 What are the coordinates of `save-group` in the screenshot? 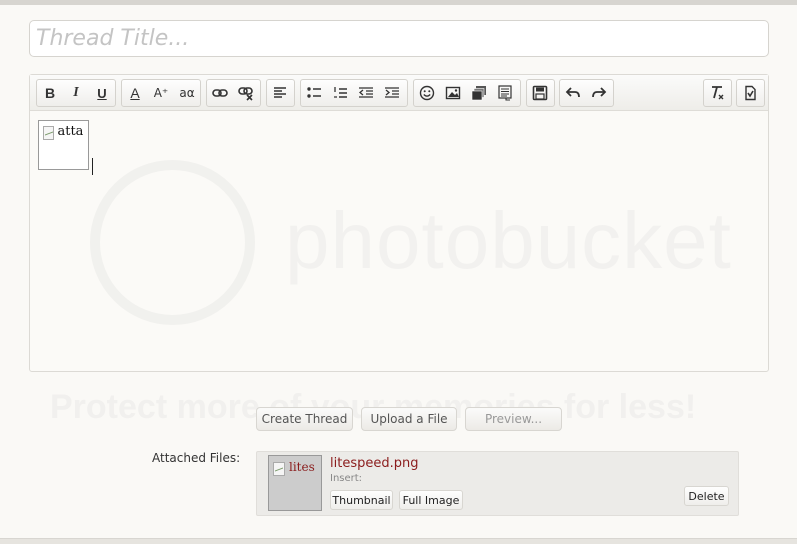 It's located at (540, 93).